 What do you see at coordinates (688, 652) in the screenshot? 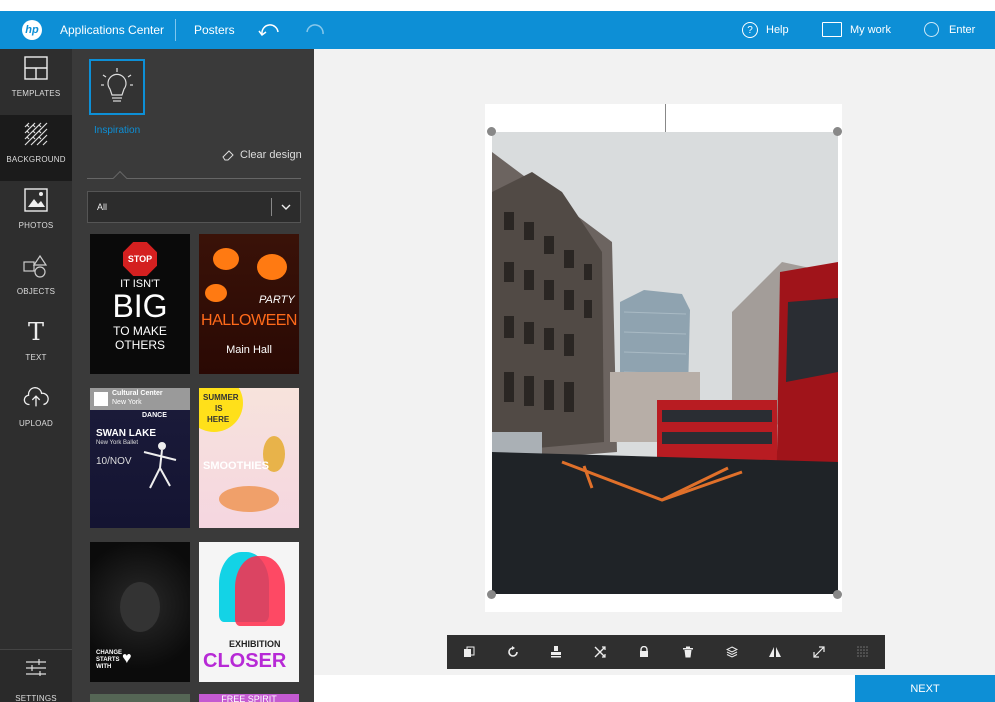
I see `trash-icon` at bounding box center [688, 652].